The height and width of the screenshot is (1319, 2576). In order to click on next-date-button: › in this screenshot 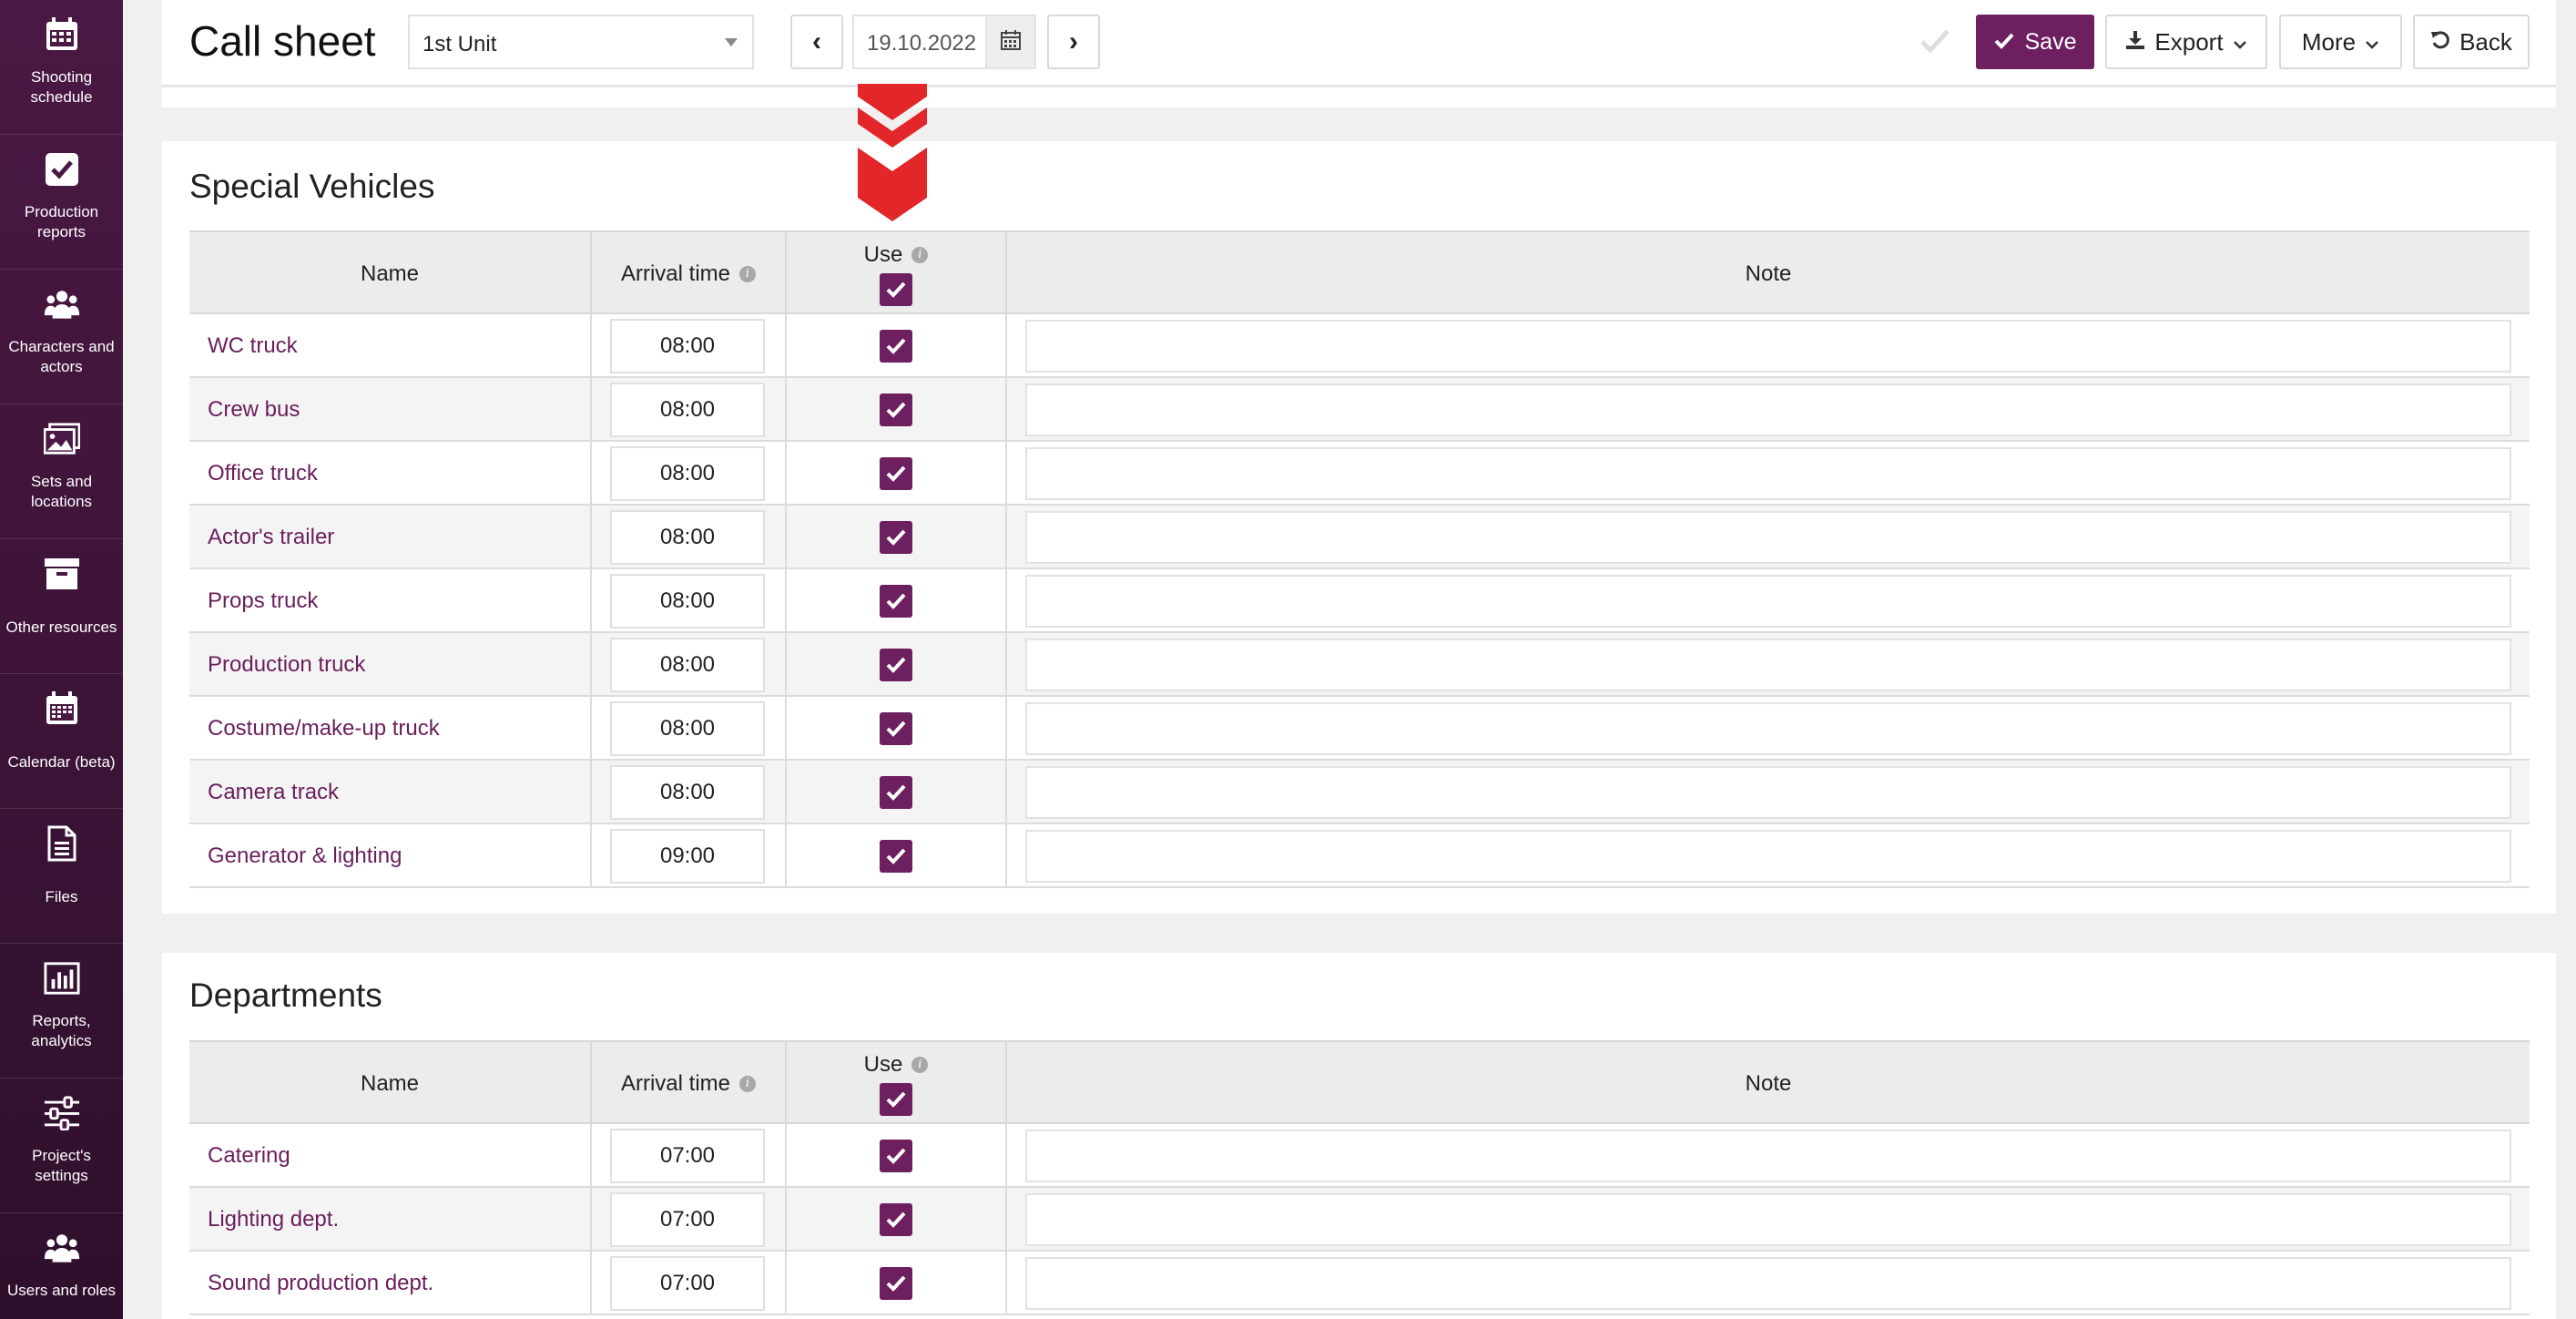, I will do `click(1073, 42)`.